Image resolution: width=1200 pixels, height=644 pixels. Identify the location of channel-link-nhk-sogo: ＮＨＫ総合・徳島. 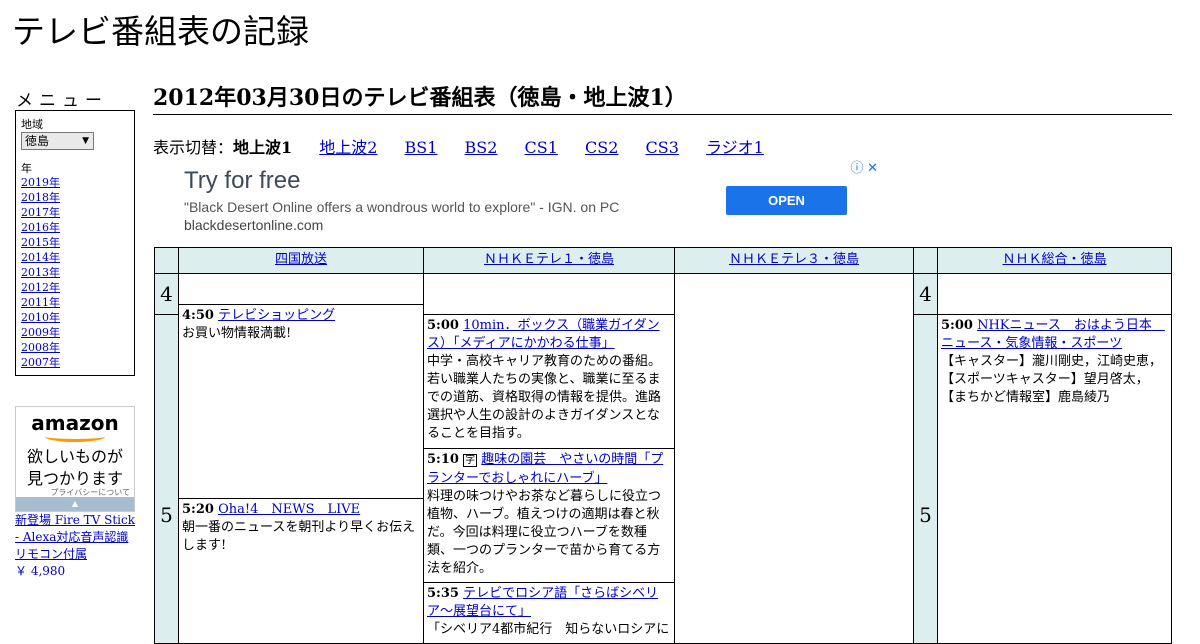
(1054, 259).